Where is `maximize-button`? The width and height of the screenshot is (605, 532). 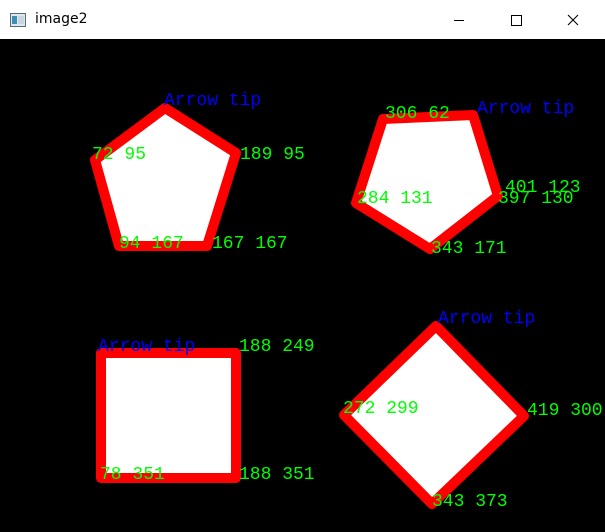
maximize-button is located at coordinates (516, 19).